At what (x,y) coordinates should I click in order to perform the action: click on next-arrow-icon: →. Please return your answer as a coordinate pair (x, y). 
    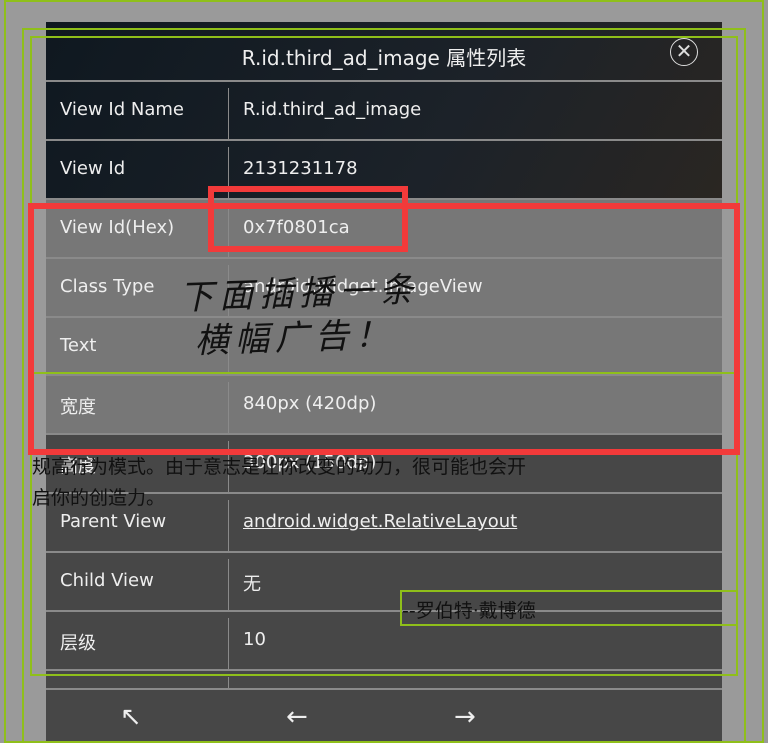
    Looking at the image, I should click on (465, 717).